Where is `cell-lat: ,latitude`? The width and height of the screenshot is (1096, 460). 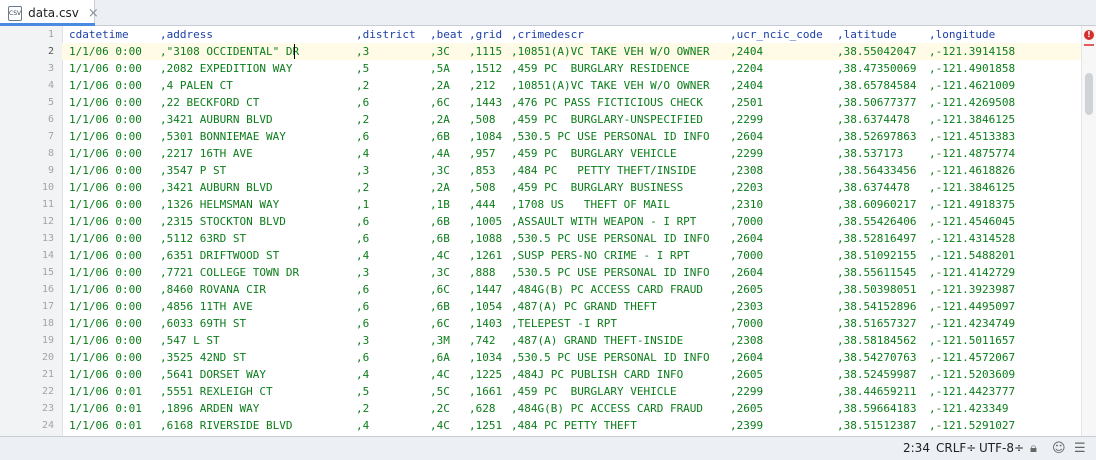 cell-lat: ,latitude is located at coordinates (867, 34).